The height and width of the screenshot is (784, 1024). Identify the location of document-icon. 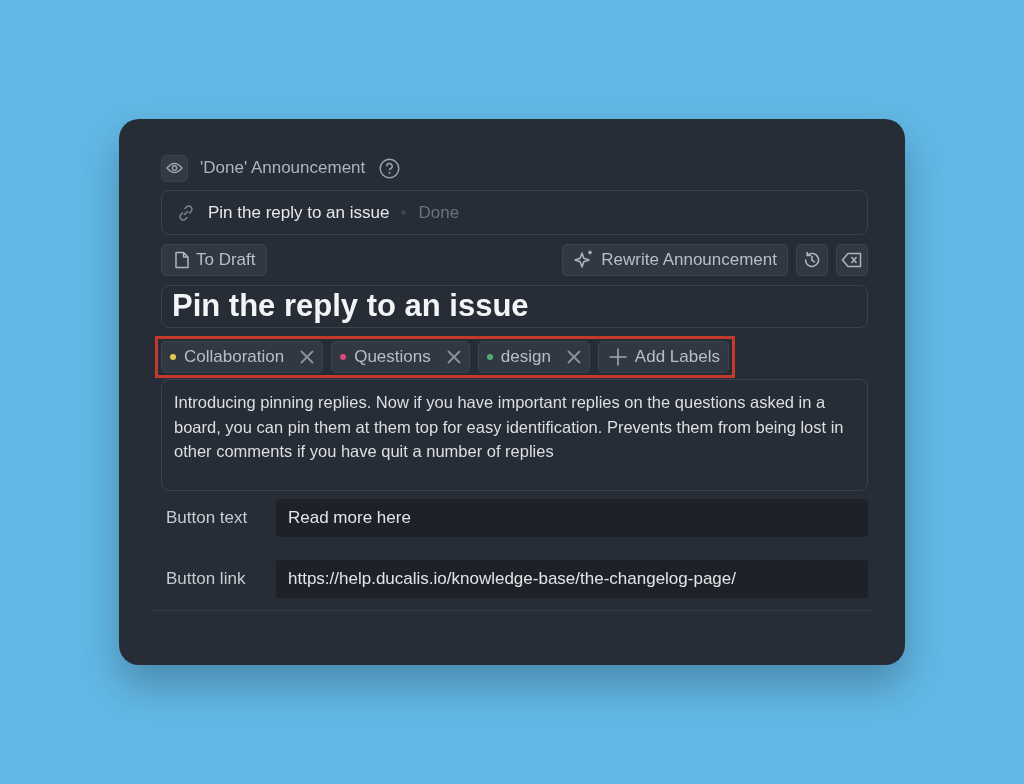
(182, 260).